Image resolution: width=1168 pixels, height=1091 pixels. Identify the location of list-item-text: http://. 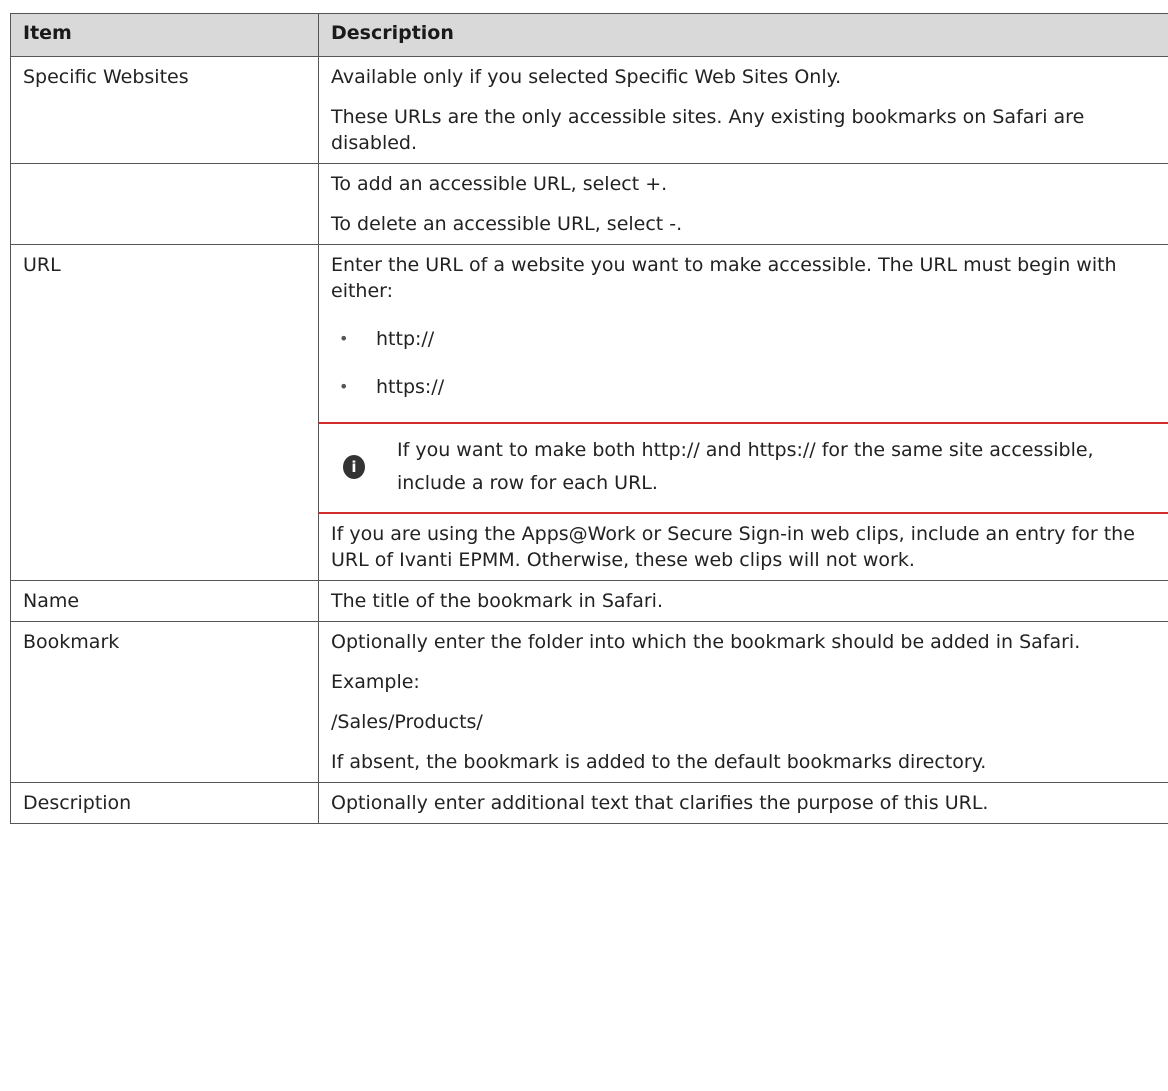
(405, 339).